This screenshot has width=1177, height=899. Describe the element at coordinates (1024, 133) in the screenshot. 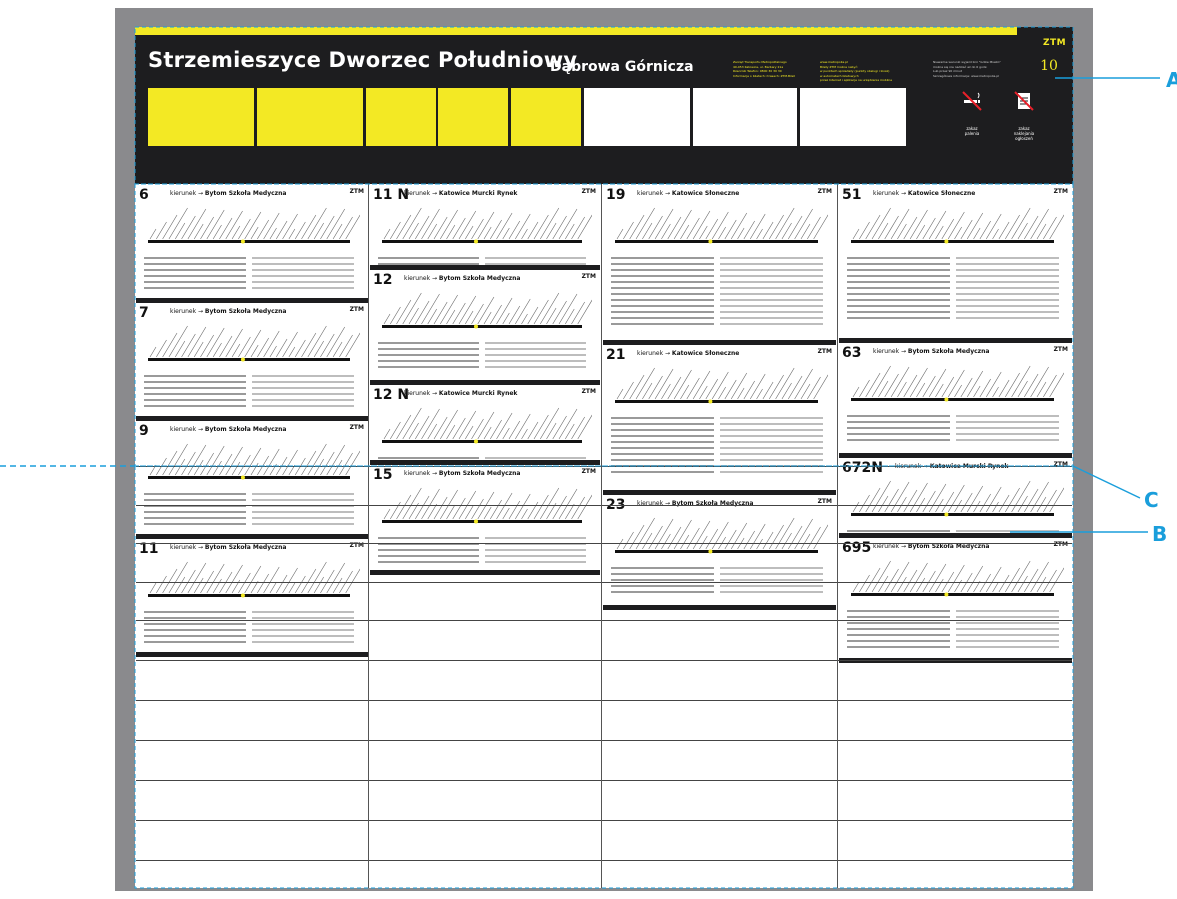

I see `no-posters-label: zakaz naklejania ogłoszeń` at that location.